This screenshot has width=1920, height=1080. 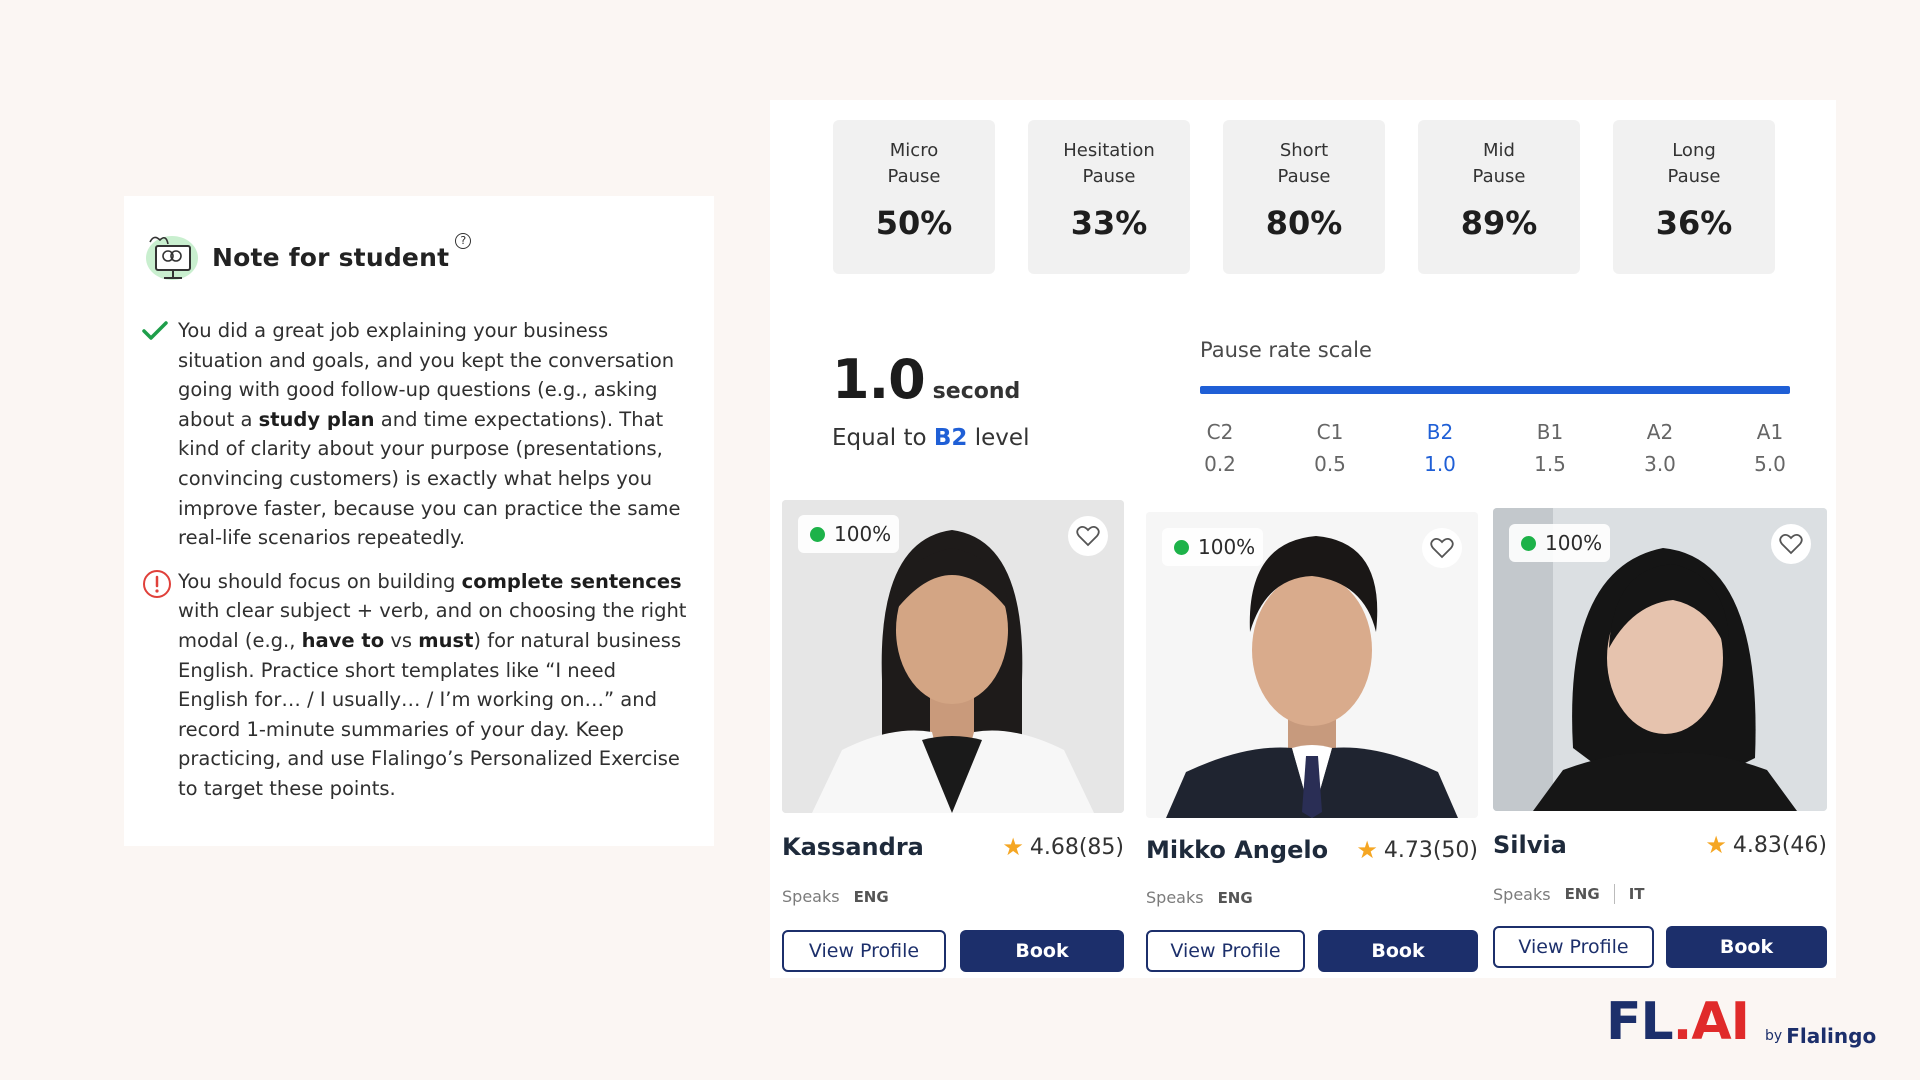 What do you see at coordinates (331, 257) in the screenshot?
I see `note-title: Note for student` at bounding box center [331, 257].